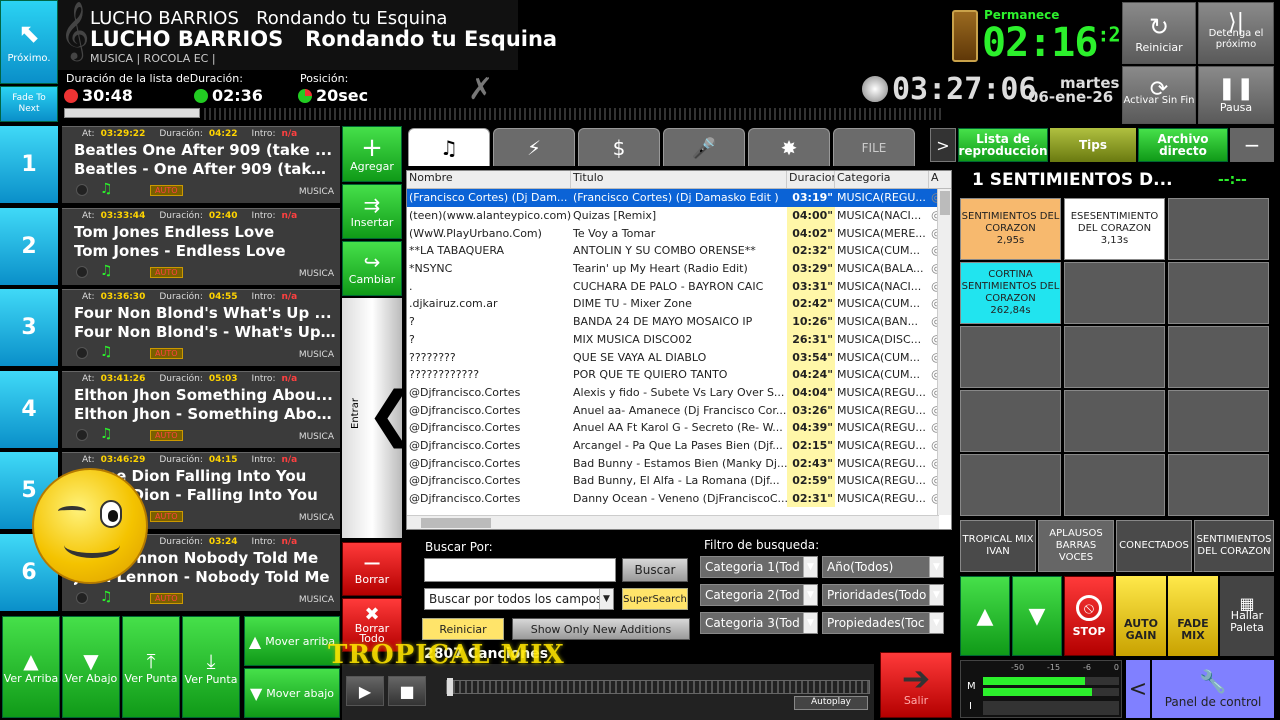 The image size is (1280, 720). I want to click on category3-select: Categoria 3(Tod ▼, so click(759, 623).